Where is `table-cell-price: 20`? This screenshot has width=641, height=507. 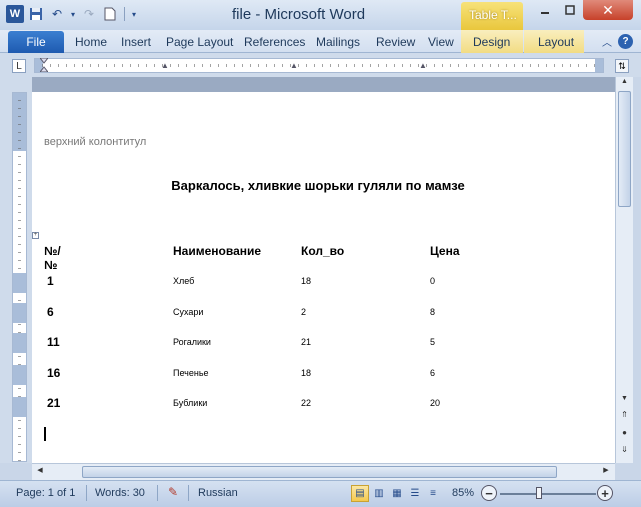
table-cell-price: 20 is located at coordinates (435, 403).